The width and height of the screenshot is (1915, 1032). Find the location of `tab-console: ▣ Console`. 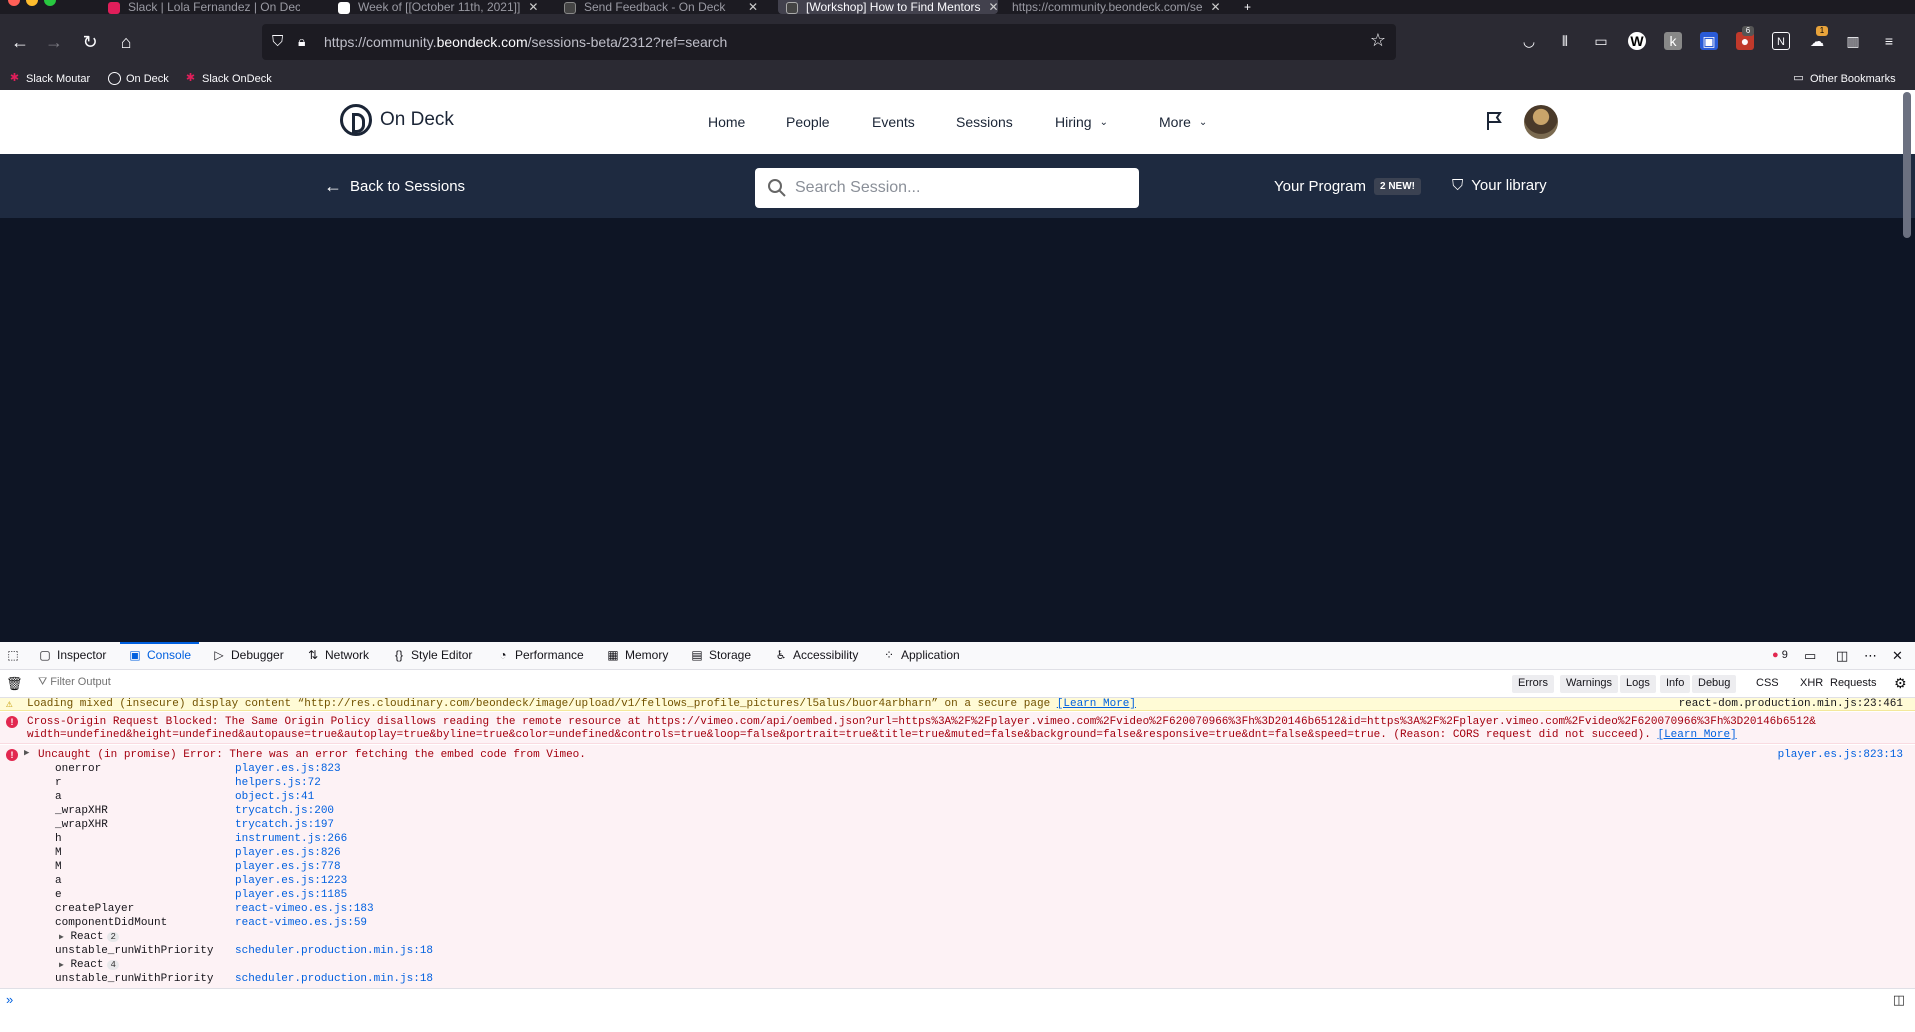

tab-console: ▣ Console is located at coordinates (159, 652).